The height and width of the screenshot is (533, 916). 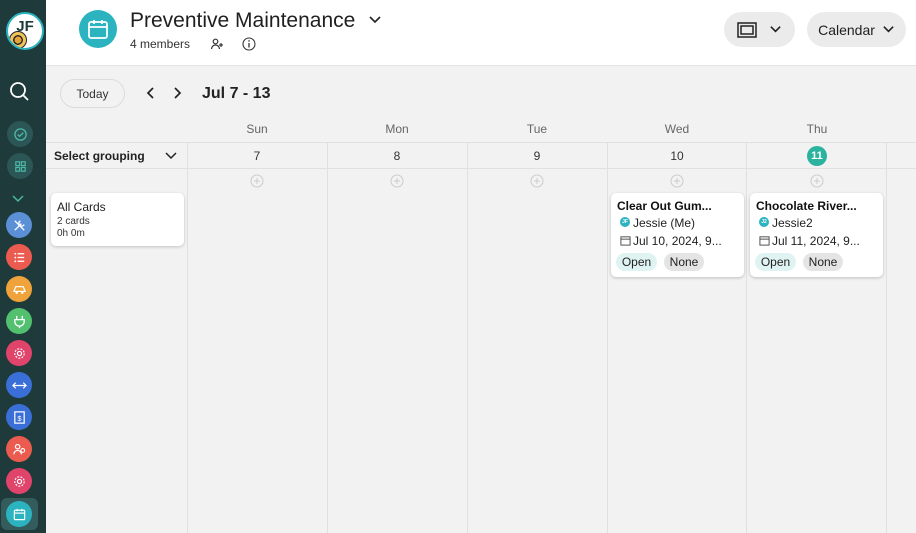 I want to click on chevron-right-icon, so click(x=177, y=93).